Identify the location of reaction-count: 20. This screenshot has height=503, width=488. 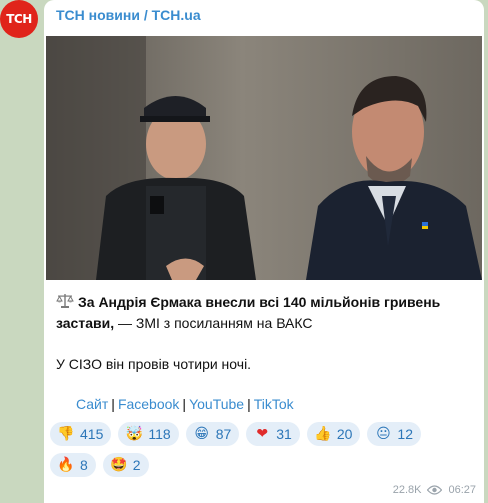
(344, 434).